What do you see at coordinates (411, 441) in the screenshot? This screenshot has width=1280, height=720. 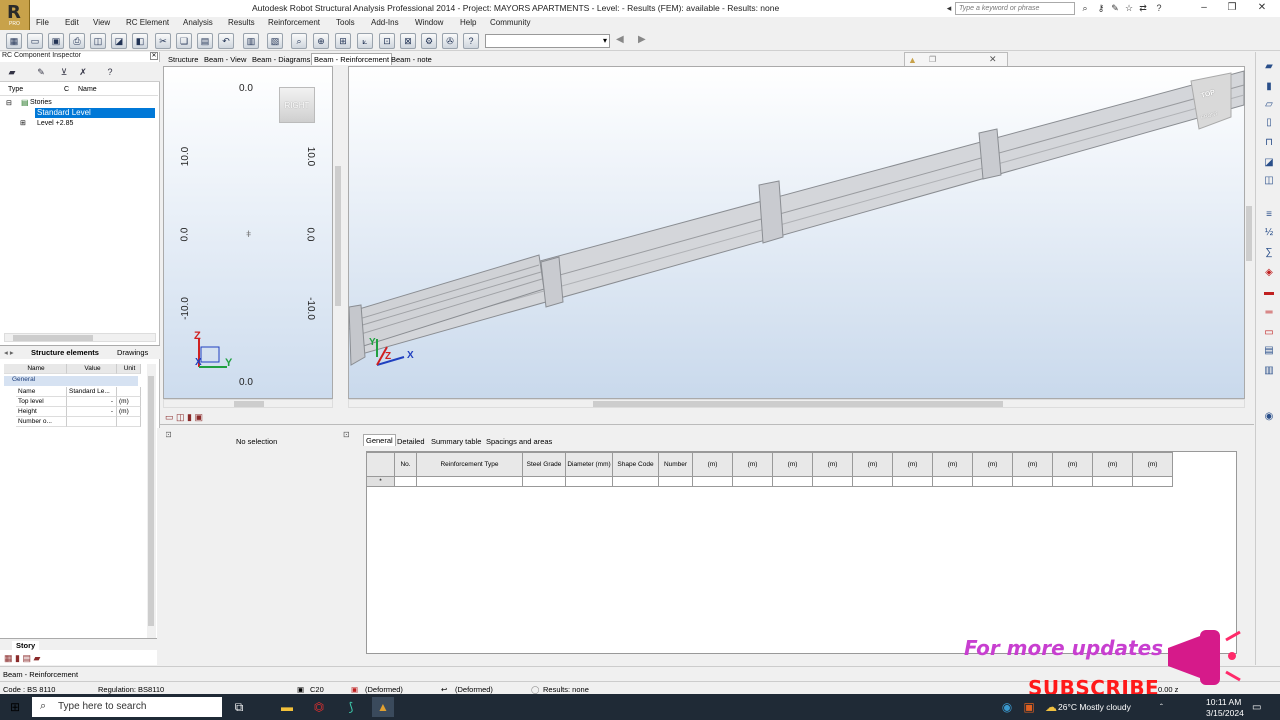 I see `tab-detailed: Detailed` at bounding box center [411, 441].